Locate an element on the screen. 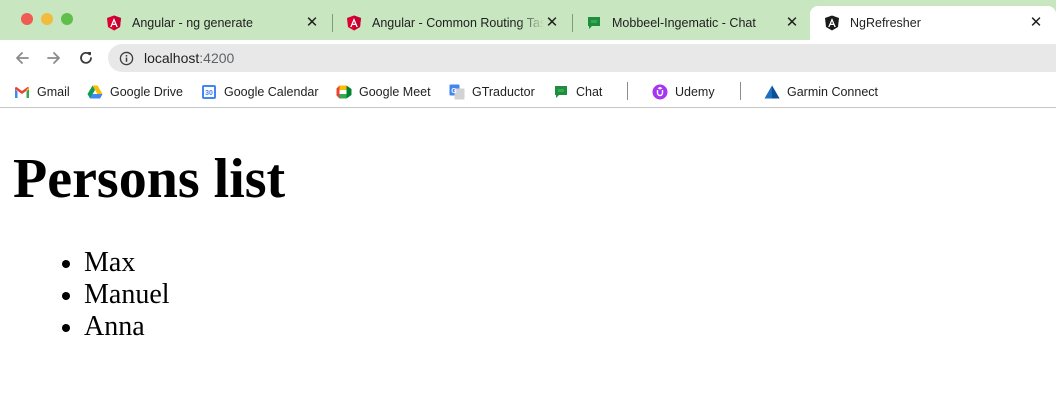 The height and width of the screenshot is (400, 1056). site-info-icon is located at coordinates (126, 58).